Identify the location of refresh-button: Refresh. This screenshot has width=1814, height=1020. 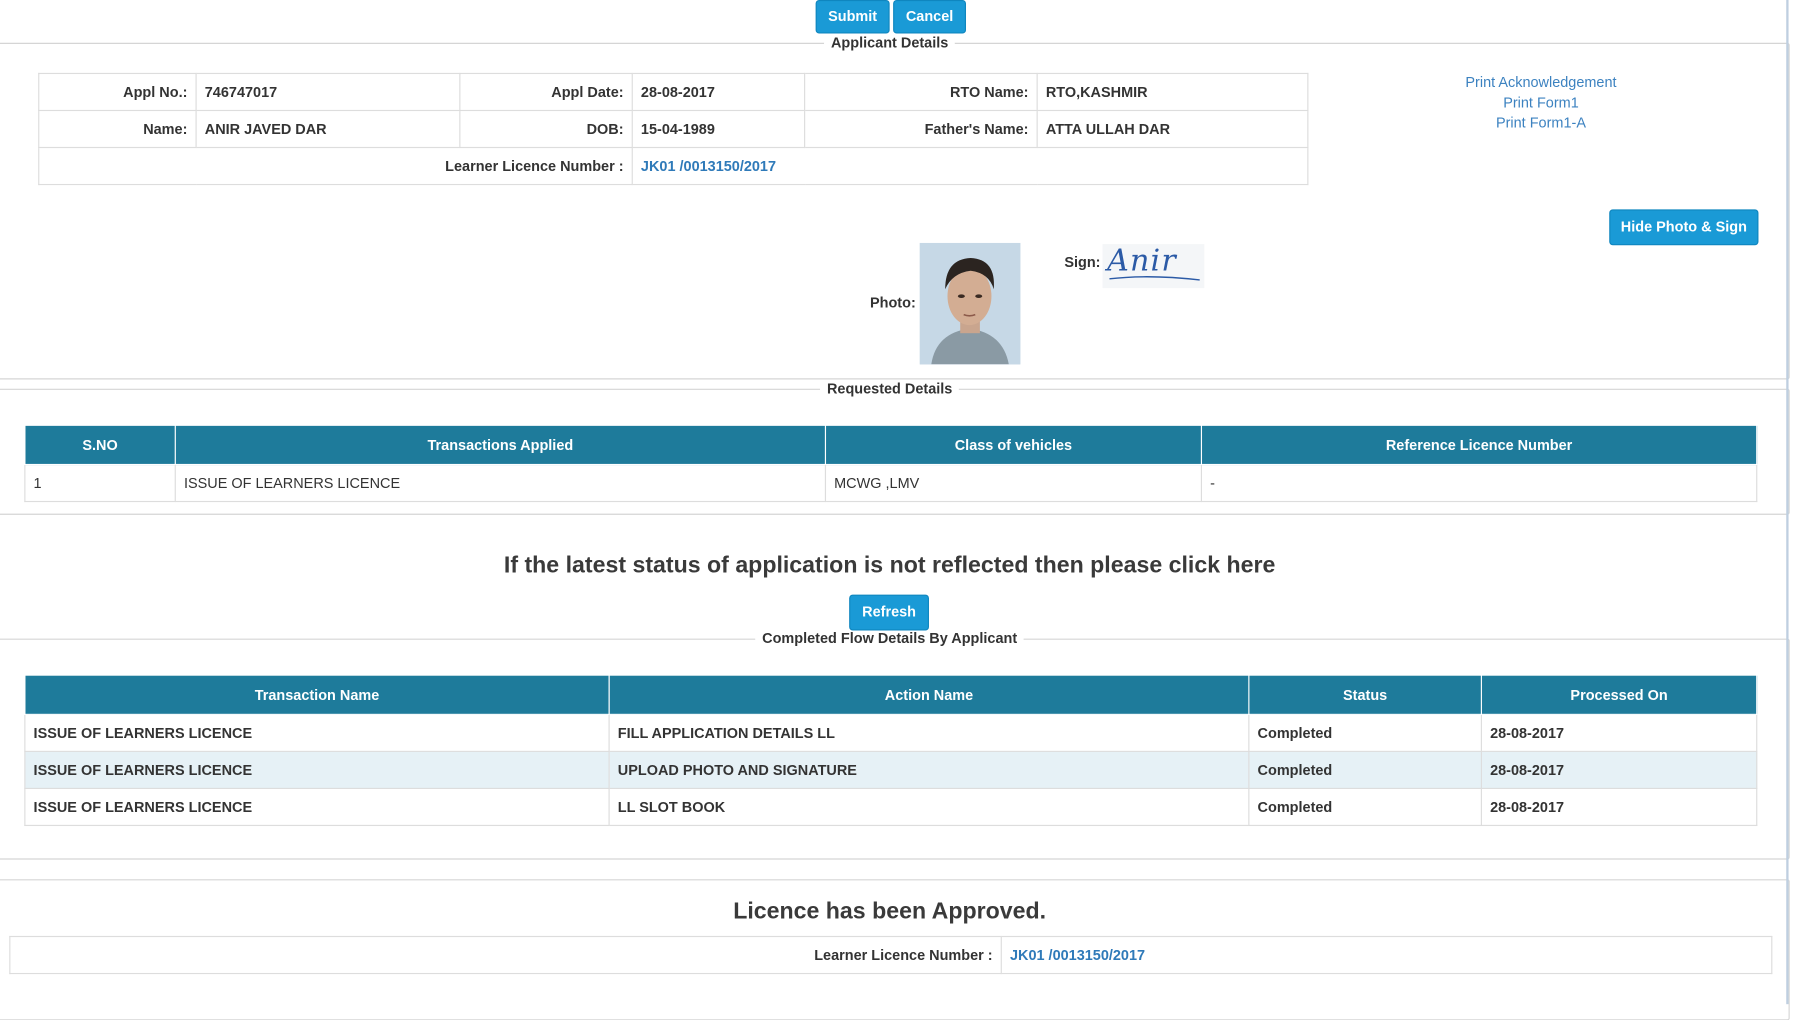
(889, 612).